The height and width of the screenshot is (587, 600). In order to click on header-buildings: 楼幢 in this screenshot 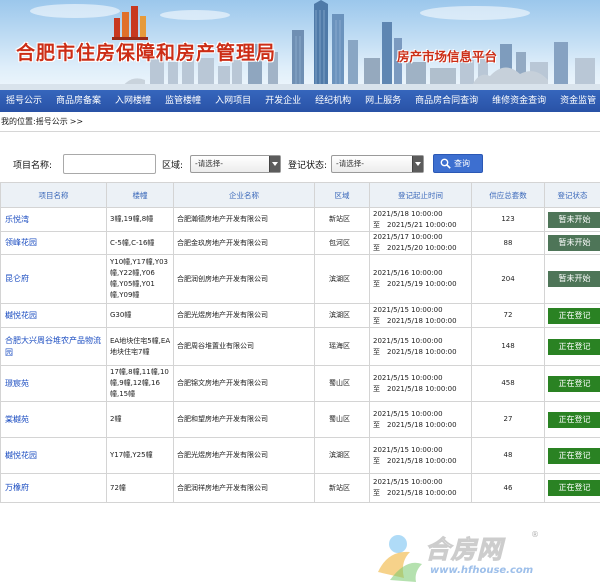, I will do `click(140, 195)`.